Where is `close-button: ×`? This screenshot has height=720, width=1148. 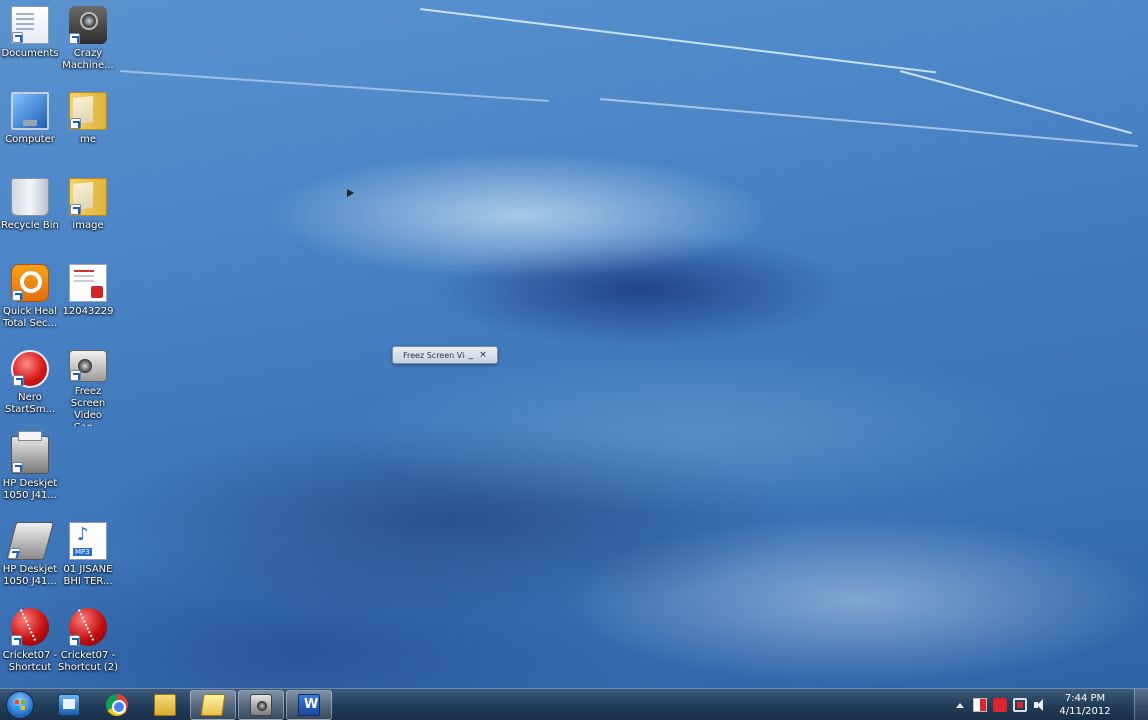
close-button: × is located at coordinates (483, 355).